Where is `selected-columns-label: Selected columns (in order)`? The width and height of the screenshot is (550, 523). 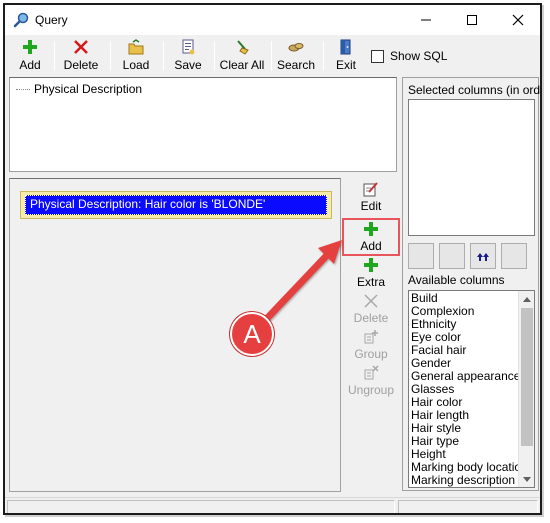 selected-columns-label: Selected columns (in order) is located at coordinates (475, 90).